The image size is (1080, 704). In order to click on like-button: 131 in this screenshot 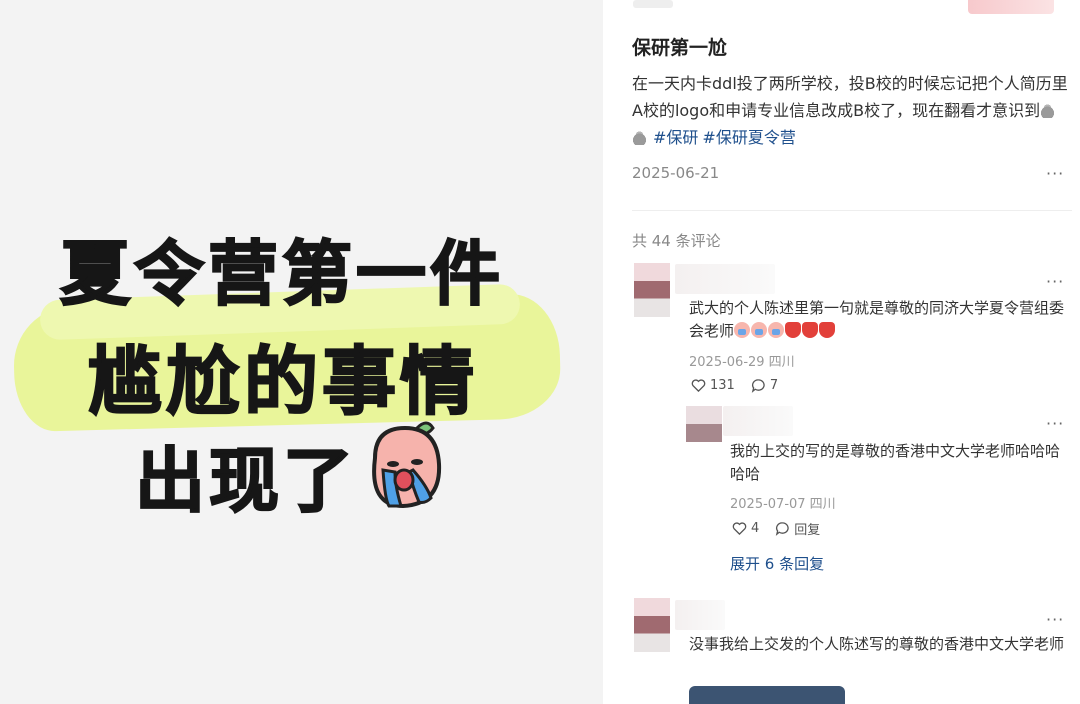, I will do `click(713, 385)`.